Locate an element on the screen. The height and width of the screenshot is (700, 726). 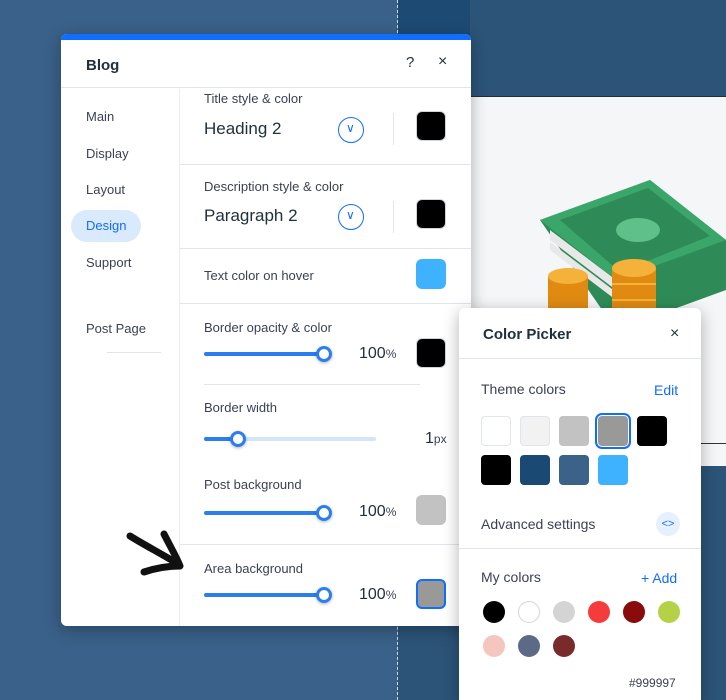
color-picker-title: Color Picker is located at coordinates (527, 334).